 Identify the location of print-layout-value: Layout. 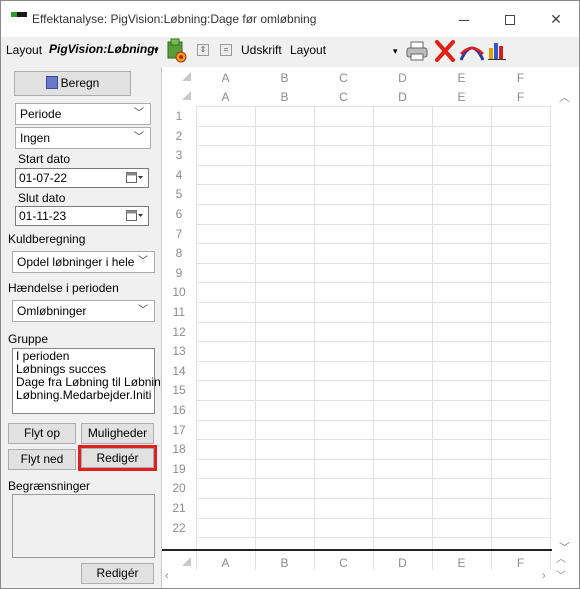
(308, 50).